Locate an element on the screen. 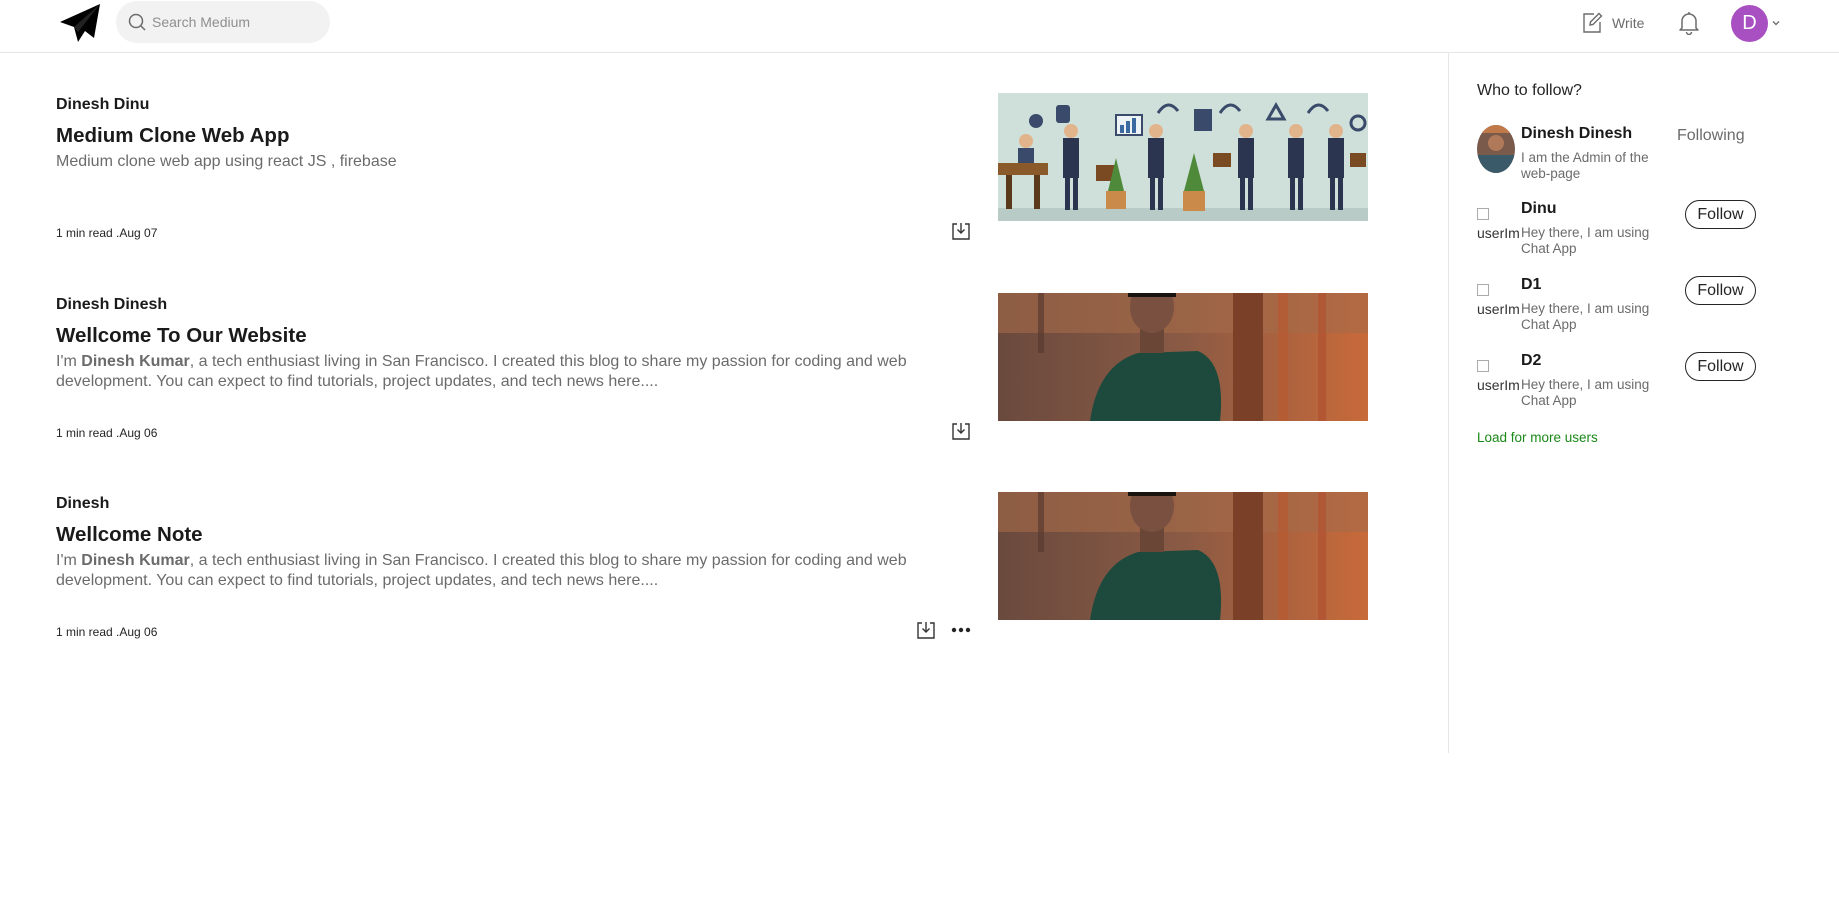 The height and width of the screenshot is (907, 1839). avatar: D is located at coordinates (1749, 23).